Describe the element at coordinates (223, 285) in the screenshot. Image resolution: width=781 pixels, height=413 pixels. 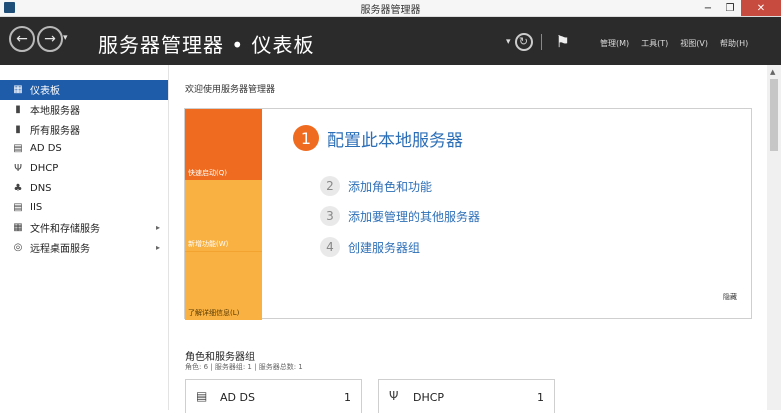
I see `tab-learn-more: 了解详细信息(L)` at that location.